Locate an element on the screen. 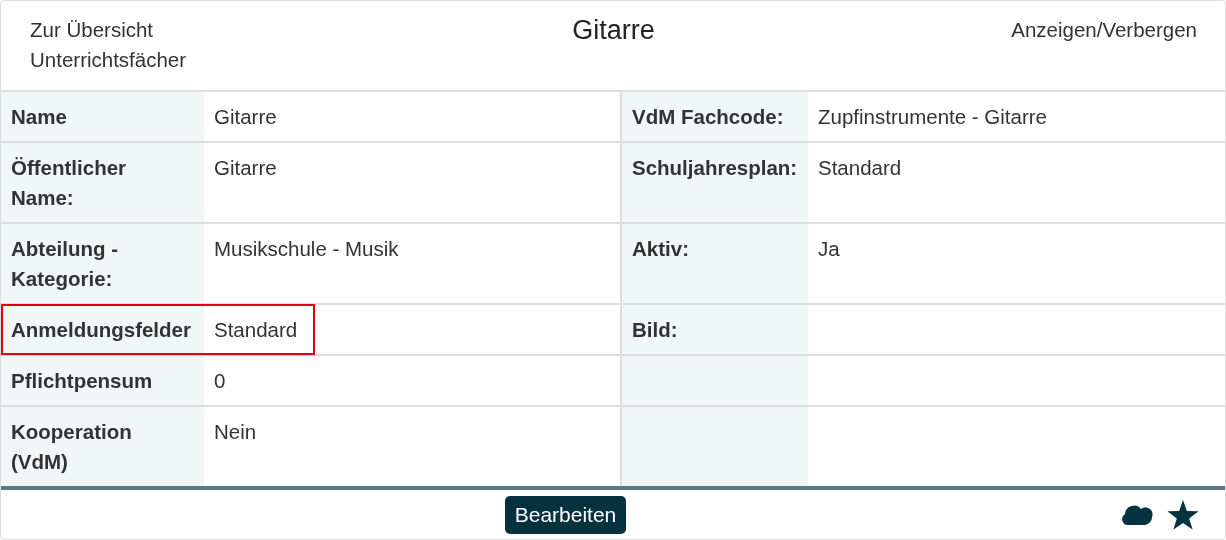 This screenshot has height=540, width=1226. field-label: Aktiv: is located at coordinates (714, 263).